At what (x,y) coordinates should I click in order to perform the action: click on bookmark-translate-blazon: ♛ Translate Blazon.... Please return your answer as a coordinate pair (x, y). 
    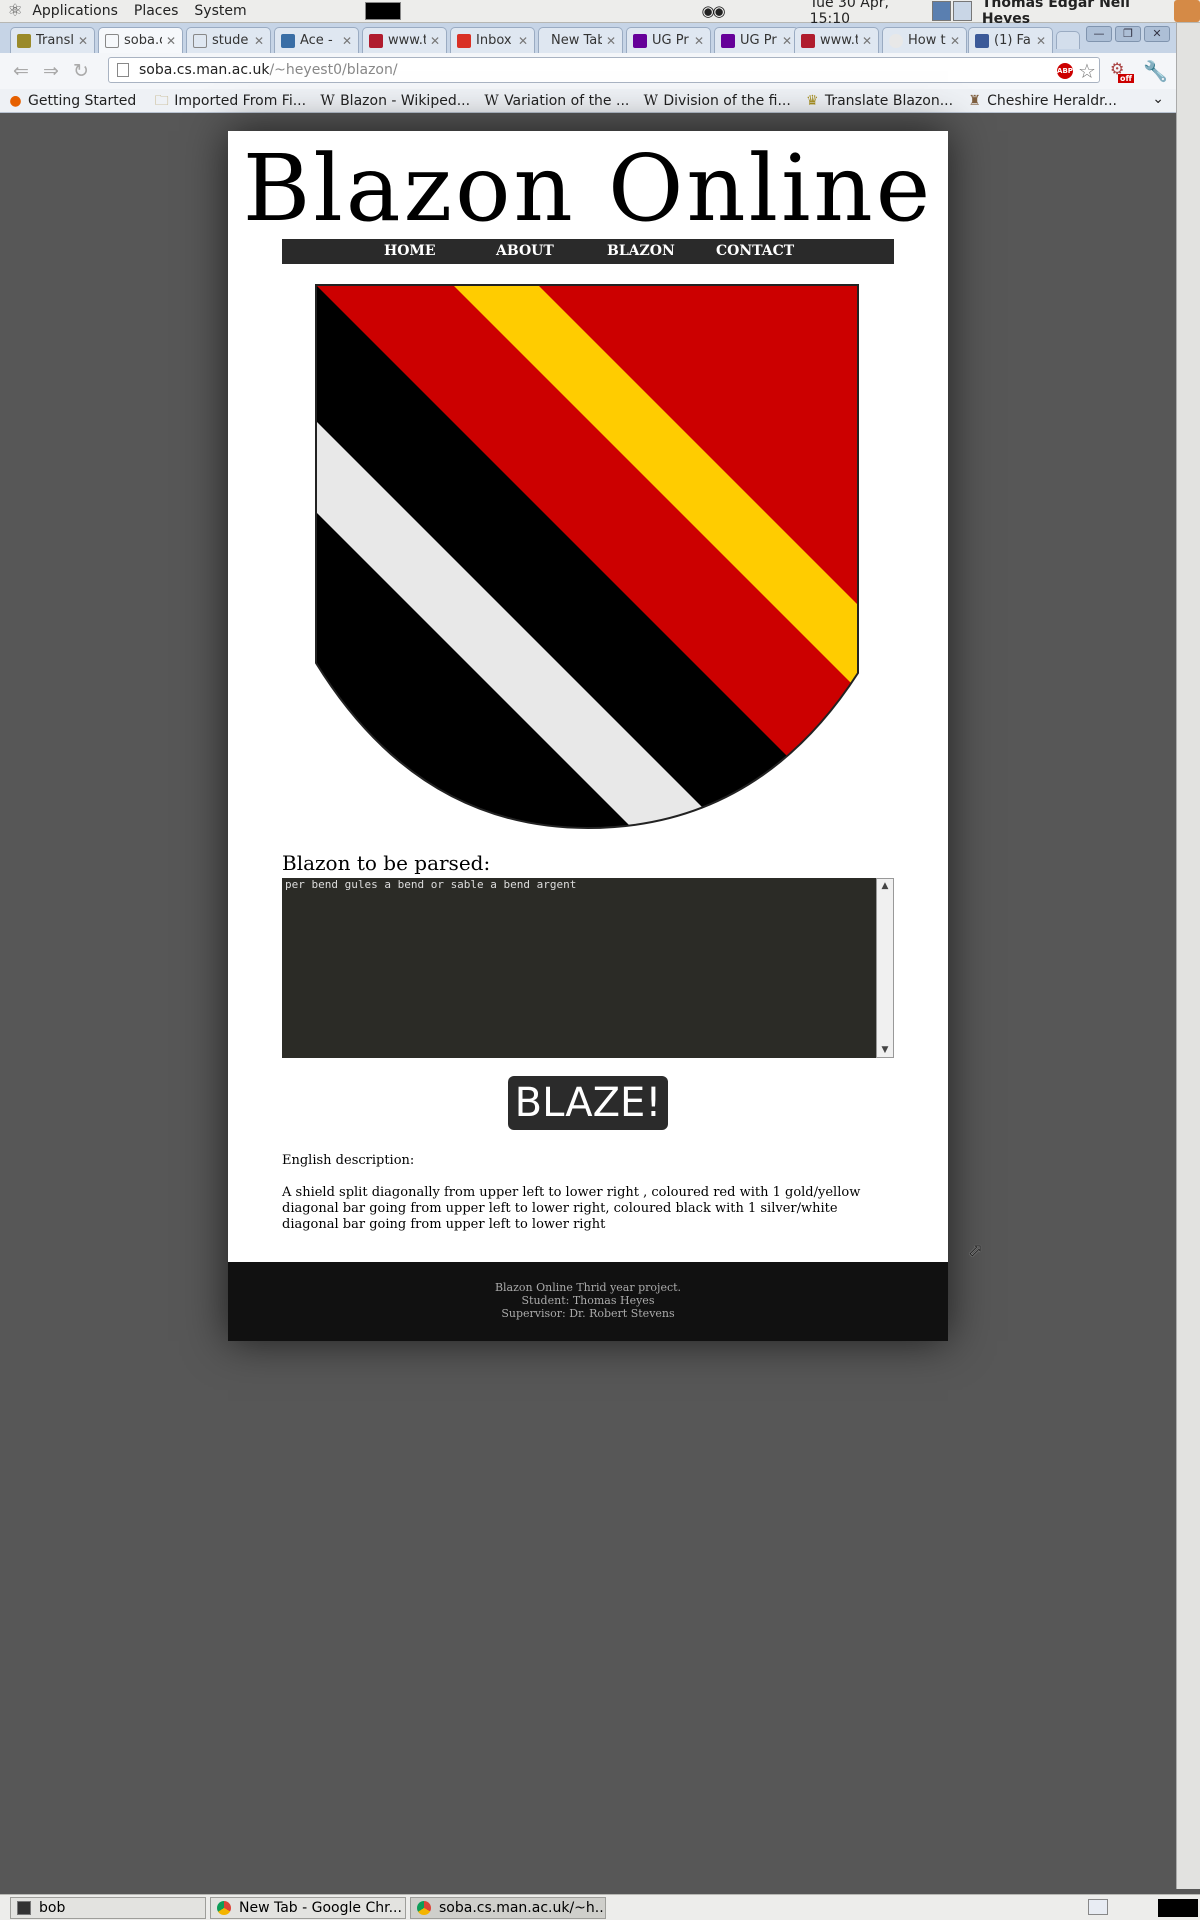
    Looking at the image, I should click on (879, 101).